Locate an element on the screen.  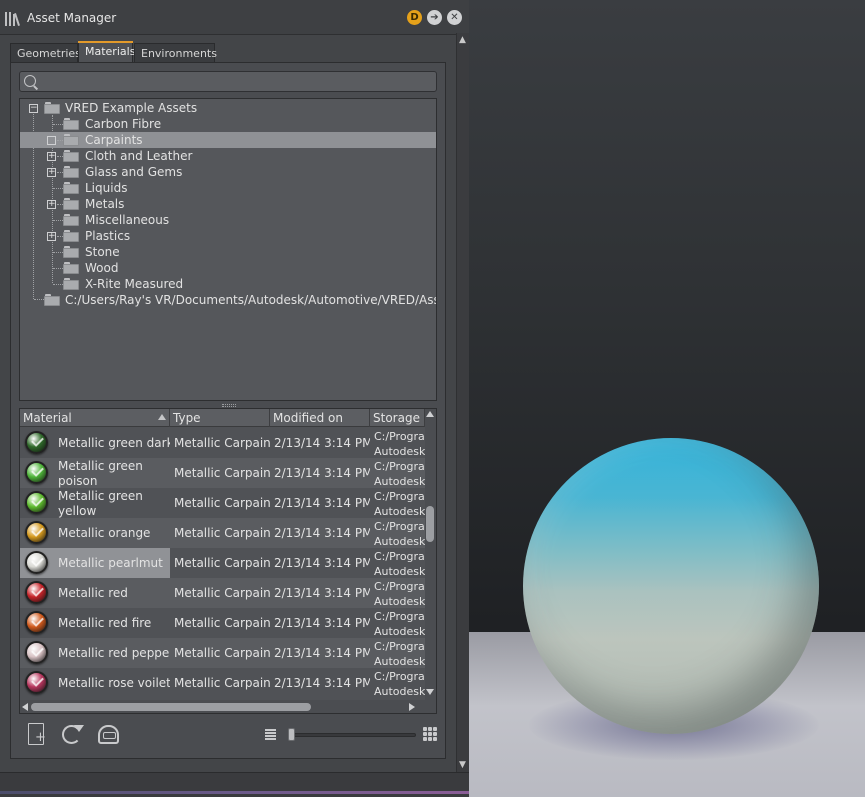
tree-item-carpaints: Carpaints is located at coordinates (228, 140).